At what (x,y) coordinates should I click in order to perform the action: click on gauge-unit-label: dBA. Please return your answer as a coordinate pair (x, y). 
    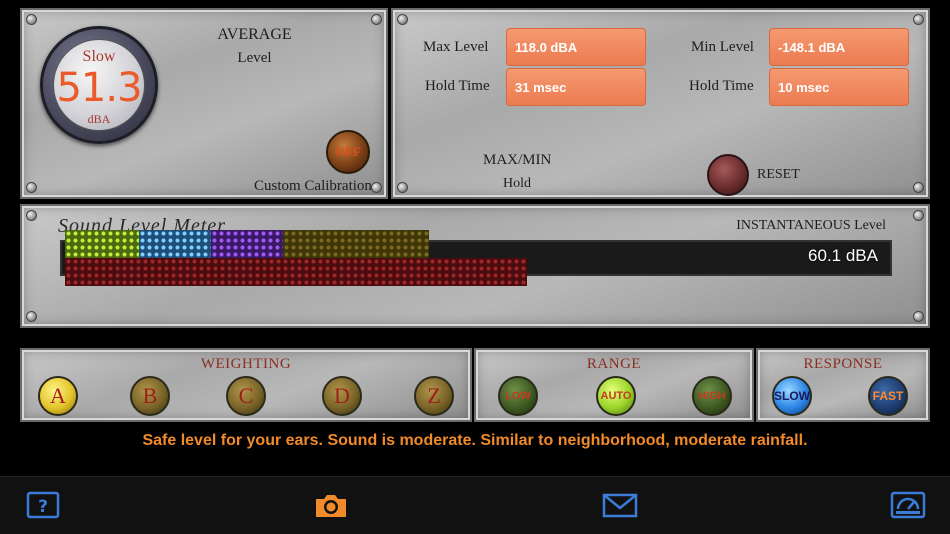
    Looking at the image, I should click on (99, 119).